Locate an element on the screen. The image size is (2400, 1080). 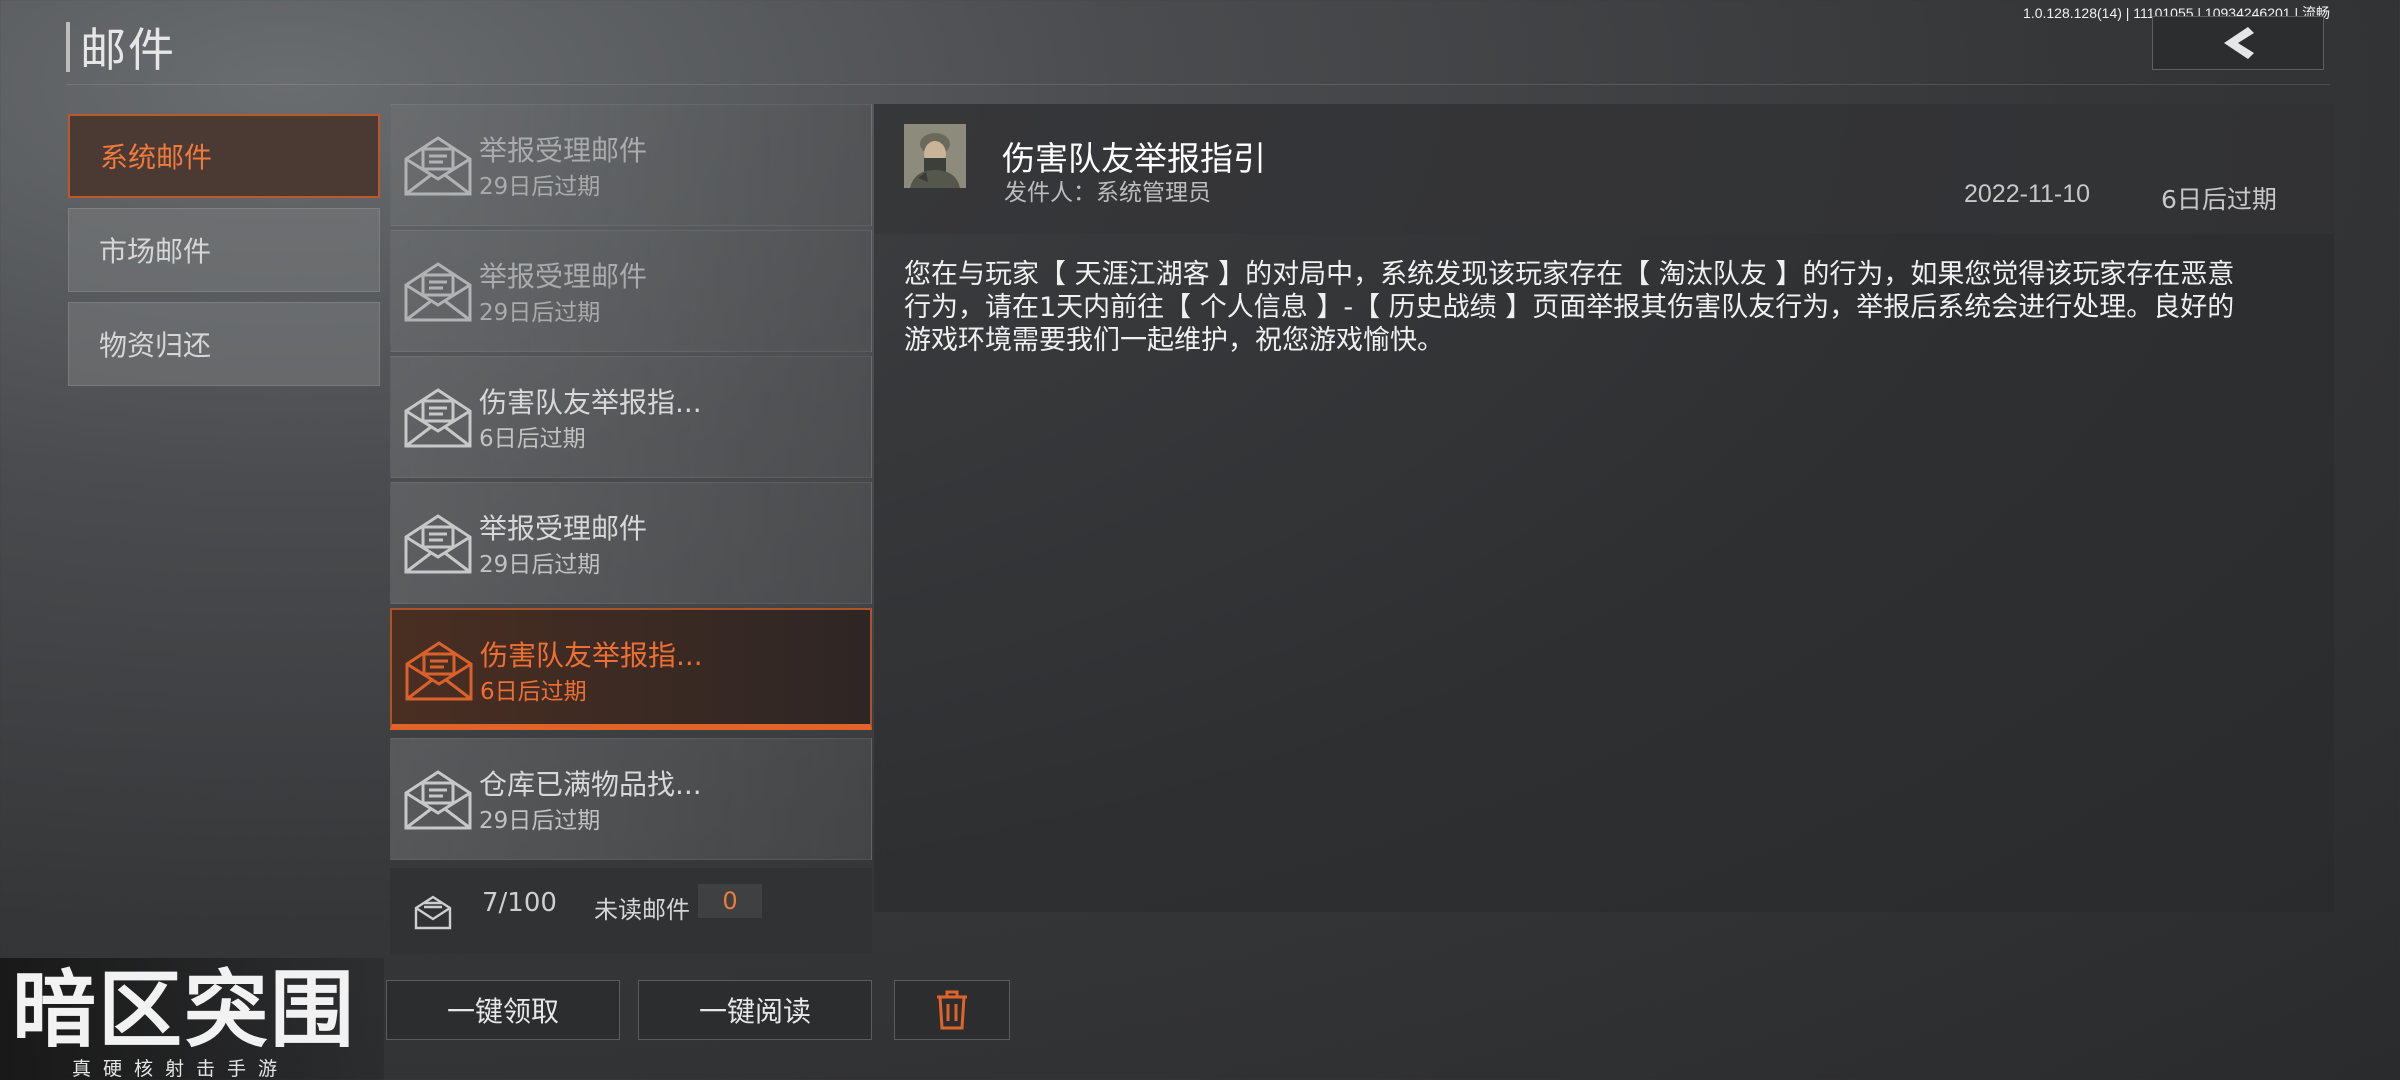
sender-avatar is located at coordinates (935, 156).